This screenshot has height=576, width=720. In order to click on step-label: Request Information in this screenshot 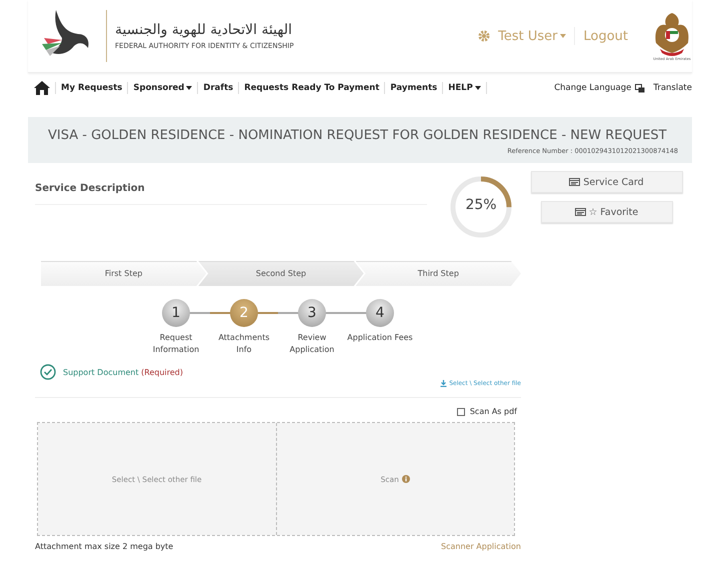, I will do `click(176, 344)`.